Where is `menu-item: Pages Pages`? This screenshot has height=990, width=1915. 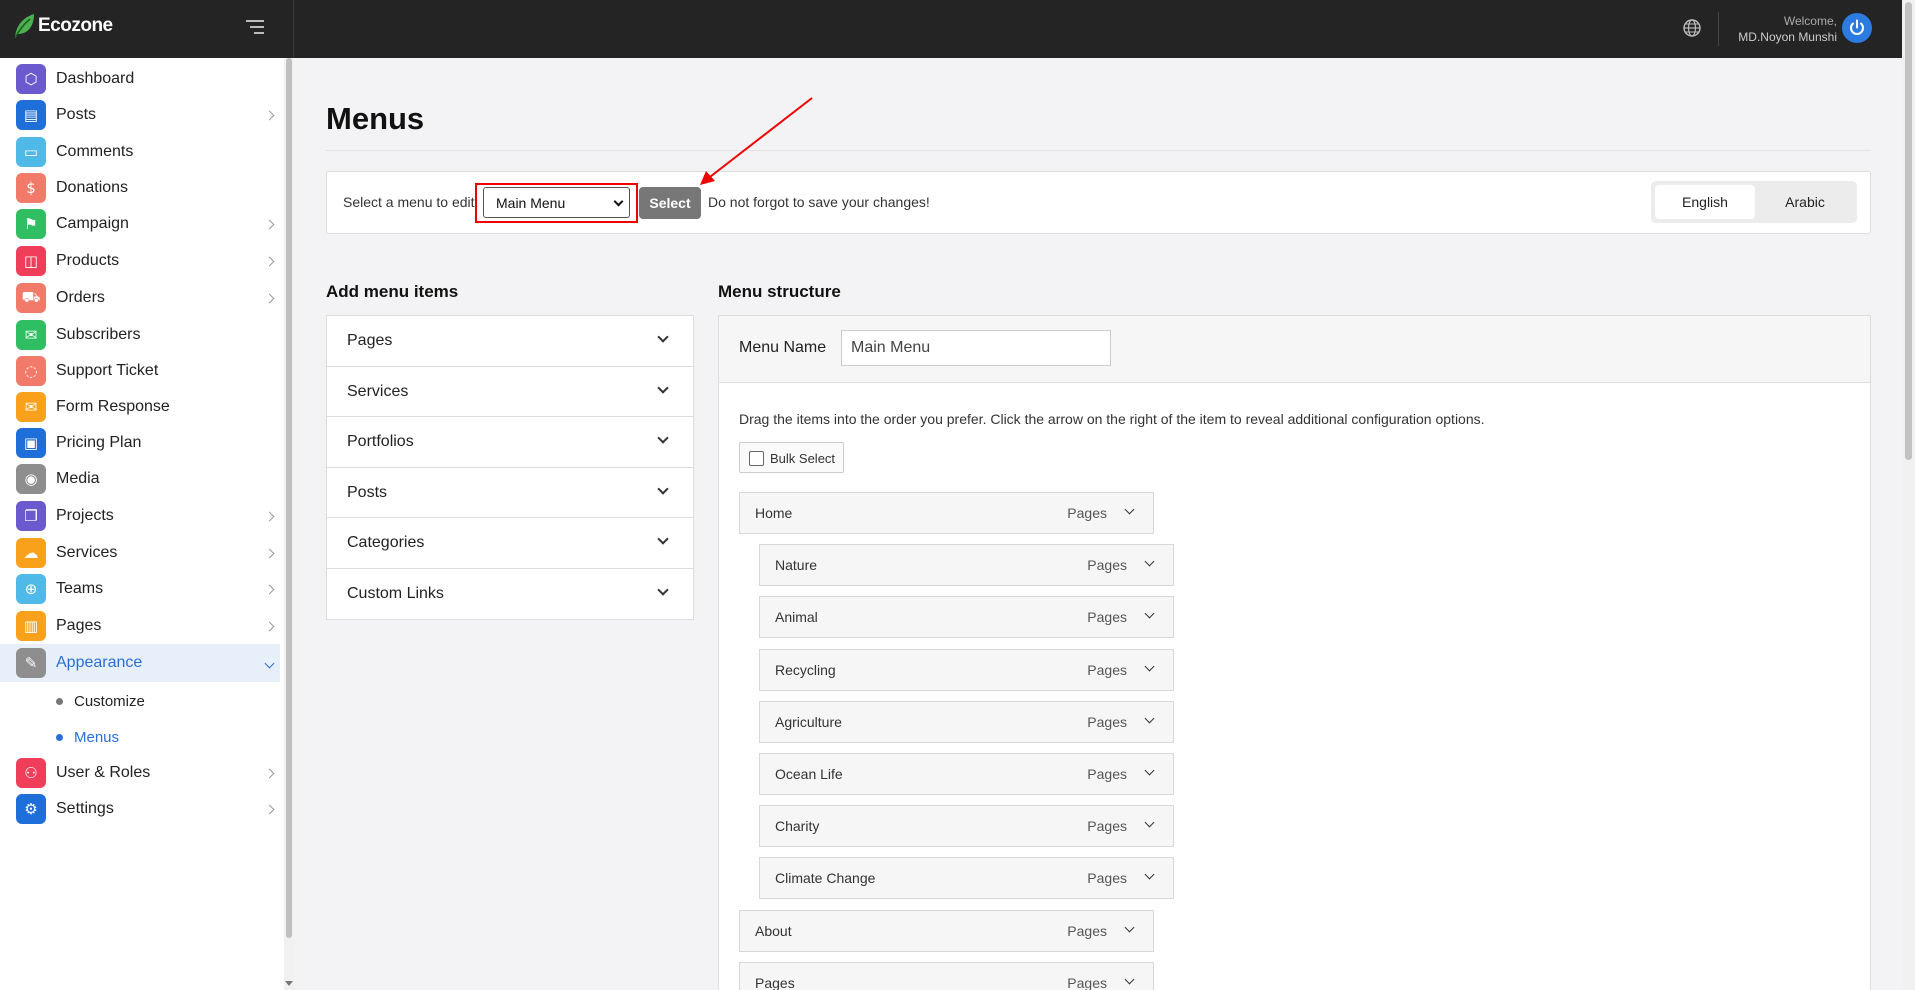
menu-item: Pages Pages is located at coordinates (946, 976).